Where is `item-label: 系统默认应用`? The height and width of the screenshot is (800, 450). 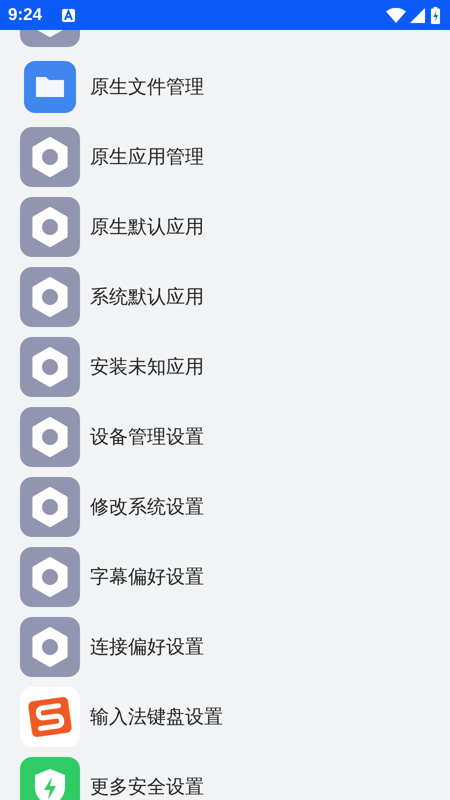 item-label: 系统默认应用 is located at coordinates (147, 297).